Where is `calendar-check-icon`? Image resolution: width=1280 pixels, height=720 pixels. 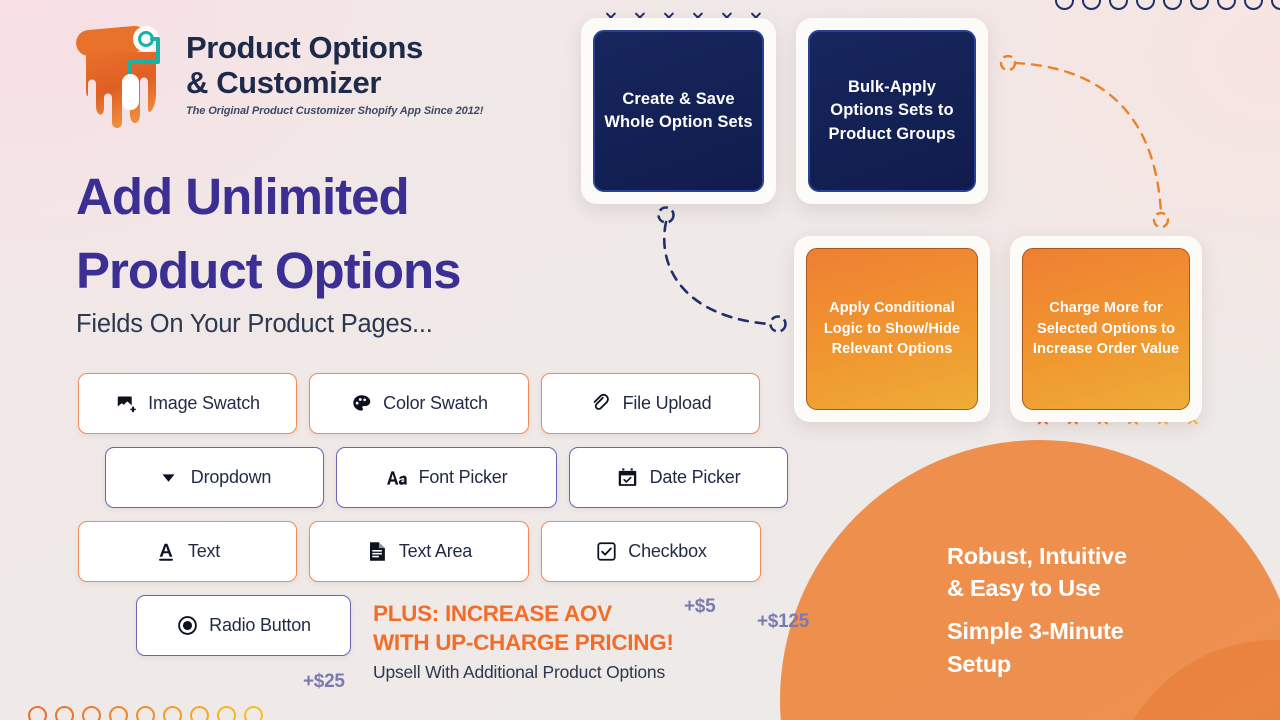
calendar-check-icon is located at coordinates (628, 478).